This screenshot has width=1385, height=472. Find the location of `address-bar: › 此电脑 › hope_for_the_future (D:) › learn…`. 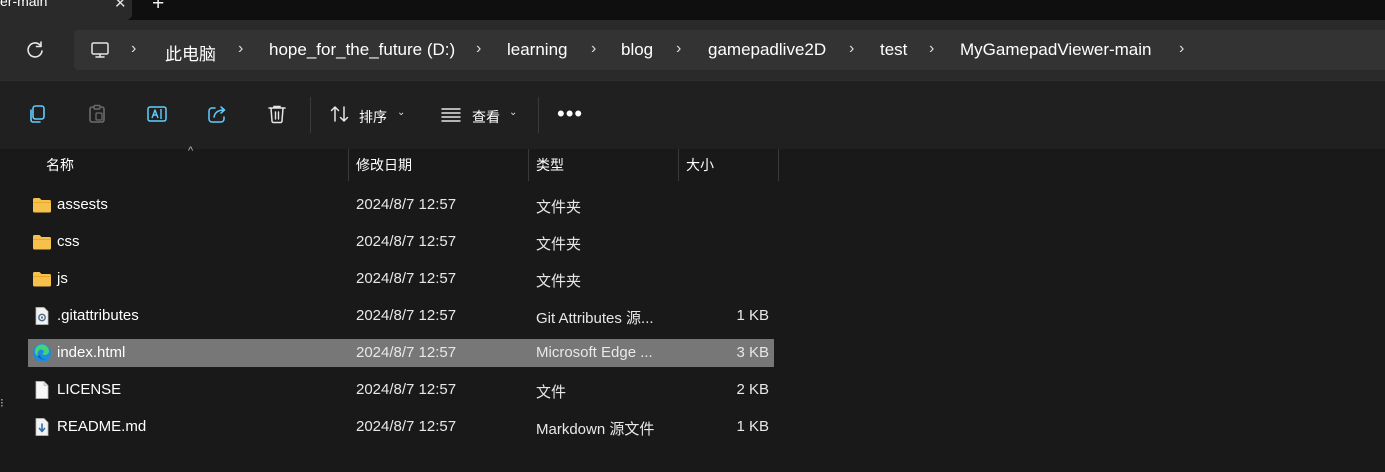

address-bar: › 此电脑 › hope_for_the_future (D:) › learn… is located at coordinates (729, 50).